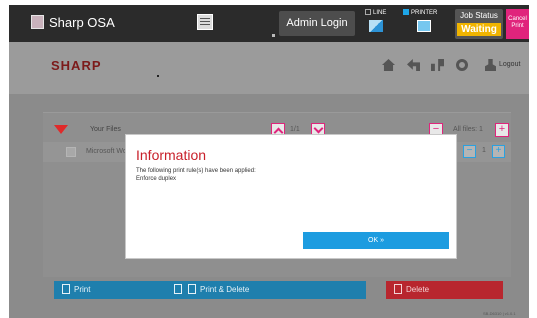 The height and width of the screenshot is (318, 537). Describe the element at coordinates (76, 65) in the screenshot. I see `sharp-logo: SHARP` at that location.